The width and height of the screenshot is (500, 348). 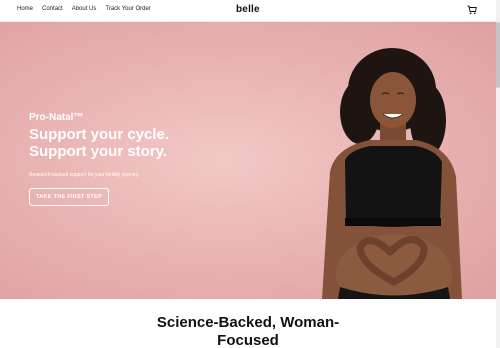 I want to click on page-scrollbar, so click(x=498, y=174).